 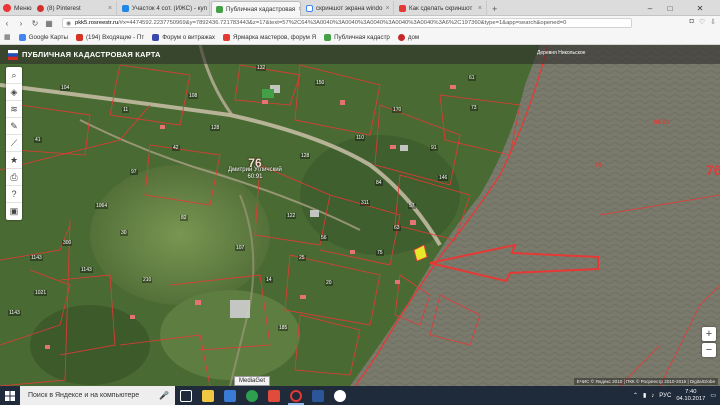 What do you see at coordinates (357, 37) in the screenshot?
I see `bookmark-cadastral: Публичная кадастр` at bounding box center [357, 37].